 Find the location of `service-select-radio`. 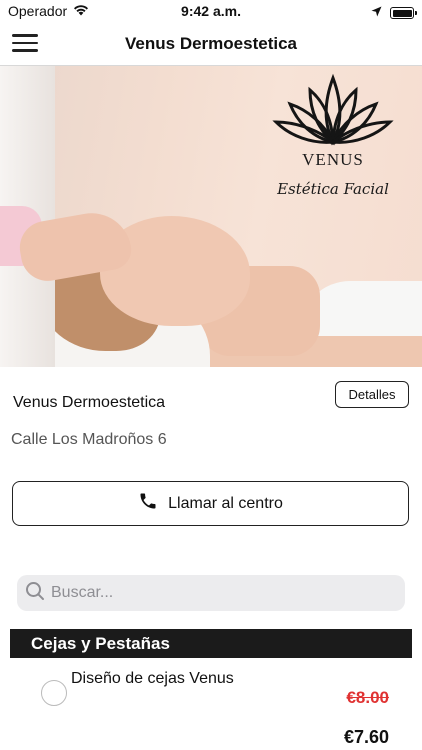

service-select-radio is located at coordinates (54, 693).